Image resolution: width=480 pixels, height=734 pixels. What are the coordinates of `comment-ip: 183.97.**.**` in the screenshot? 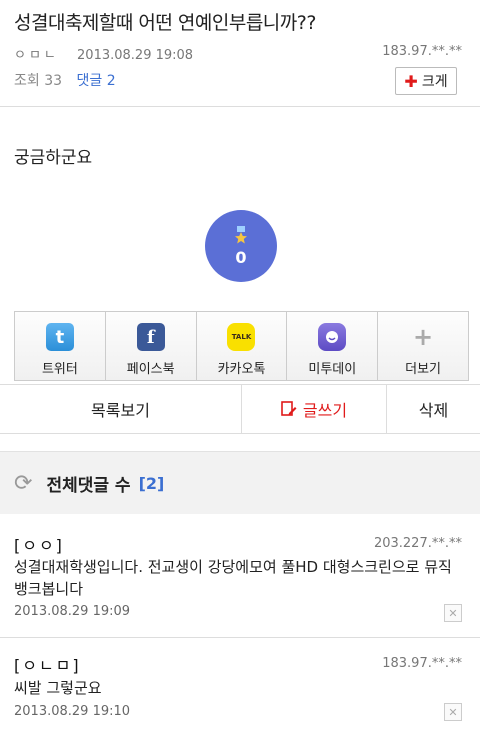 It's located at (422, 663).